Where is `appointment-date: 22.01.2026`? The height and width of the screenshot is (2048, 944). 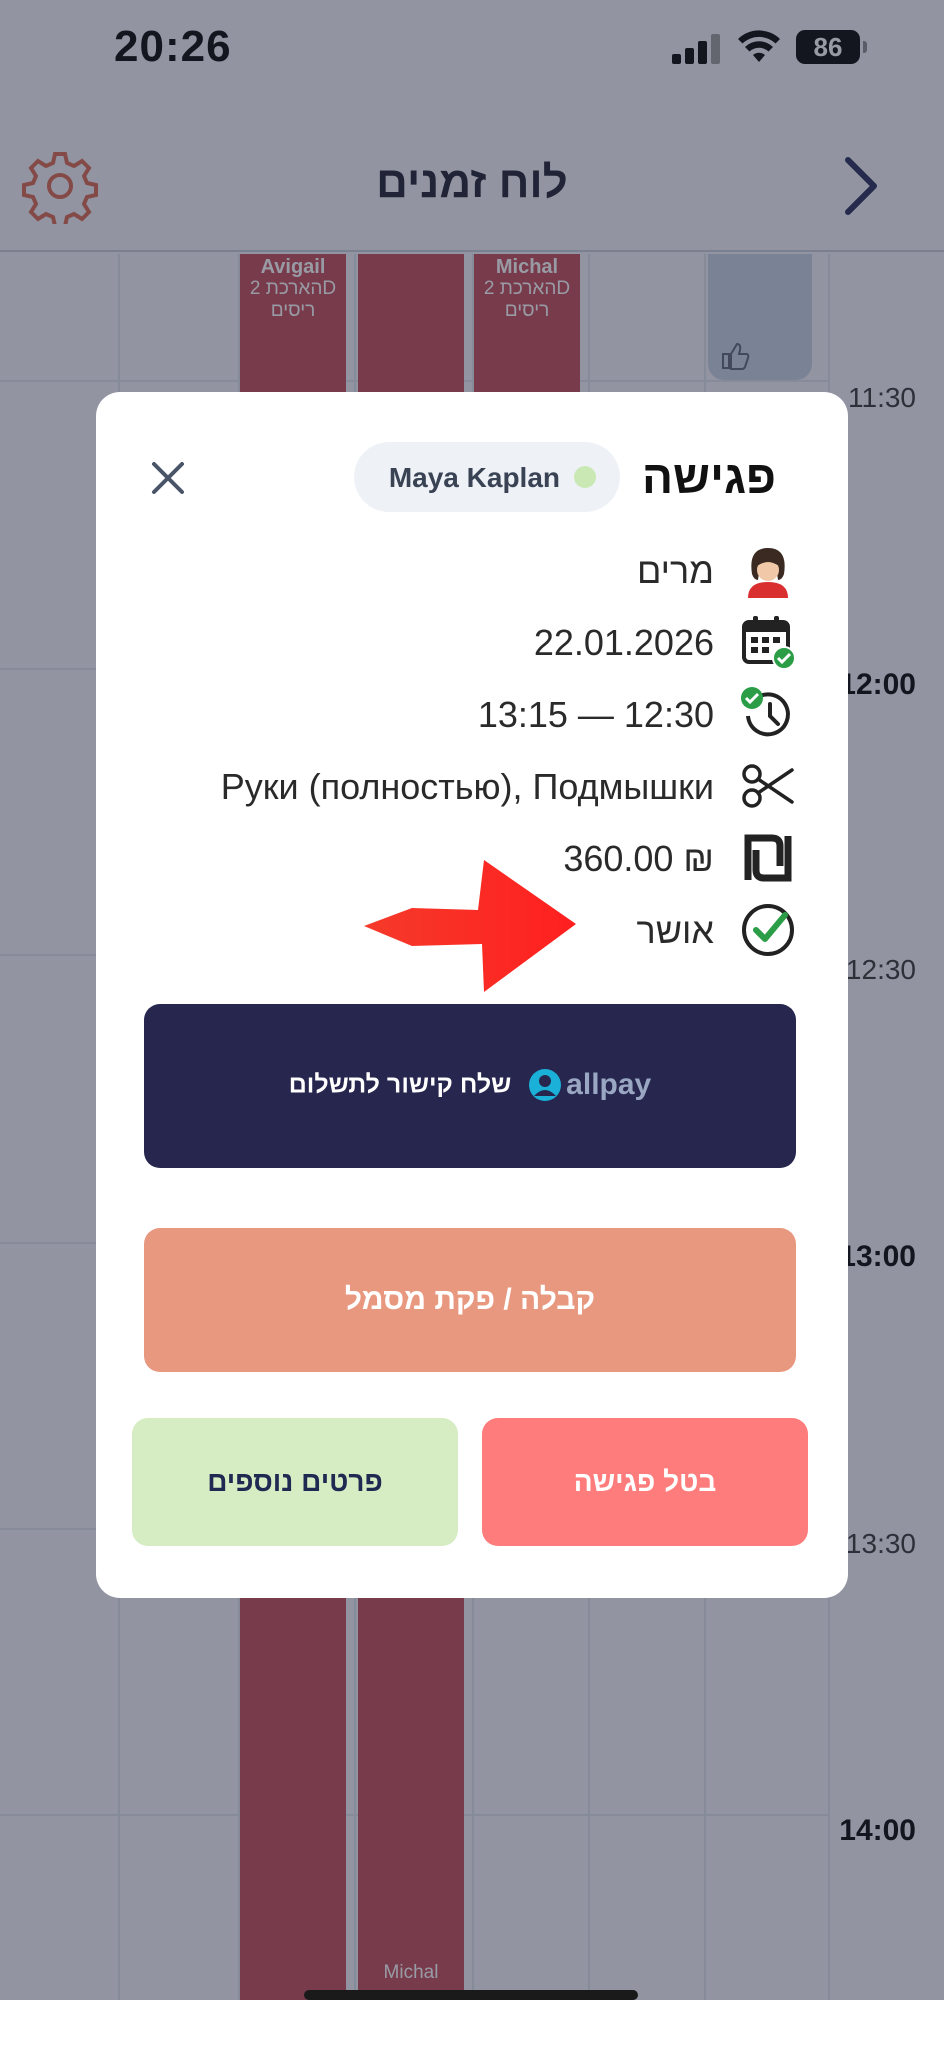 appointment-date: 22.01.2026 is located at coordinates (623, 642).